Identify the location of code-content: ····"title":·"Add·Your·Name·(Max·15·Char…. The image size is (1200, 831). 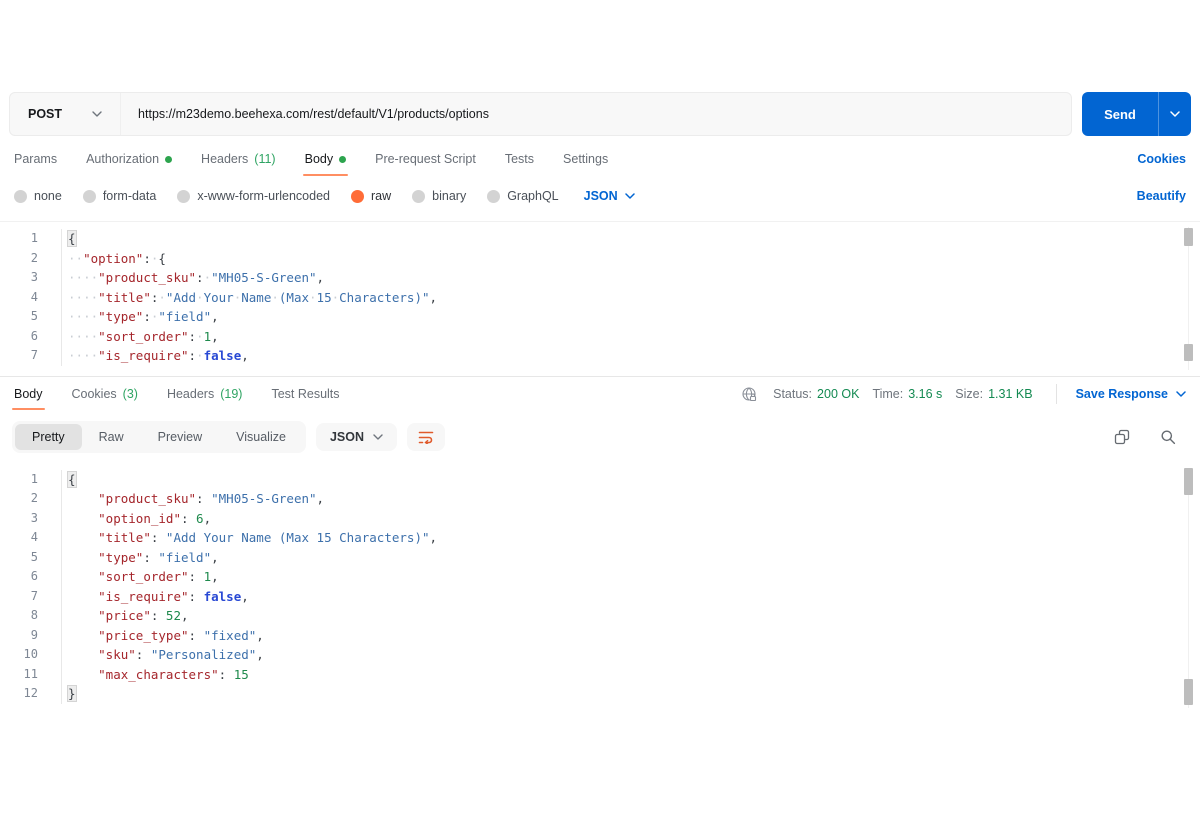
(630, 297).